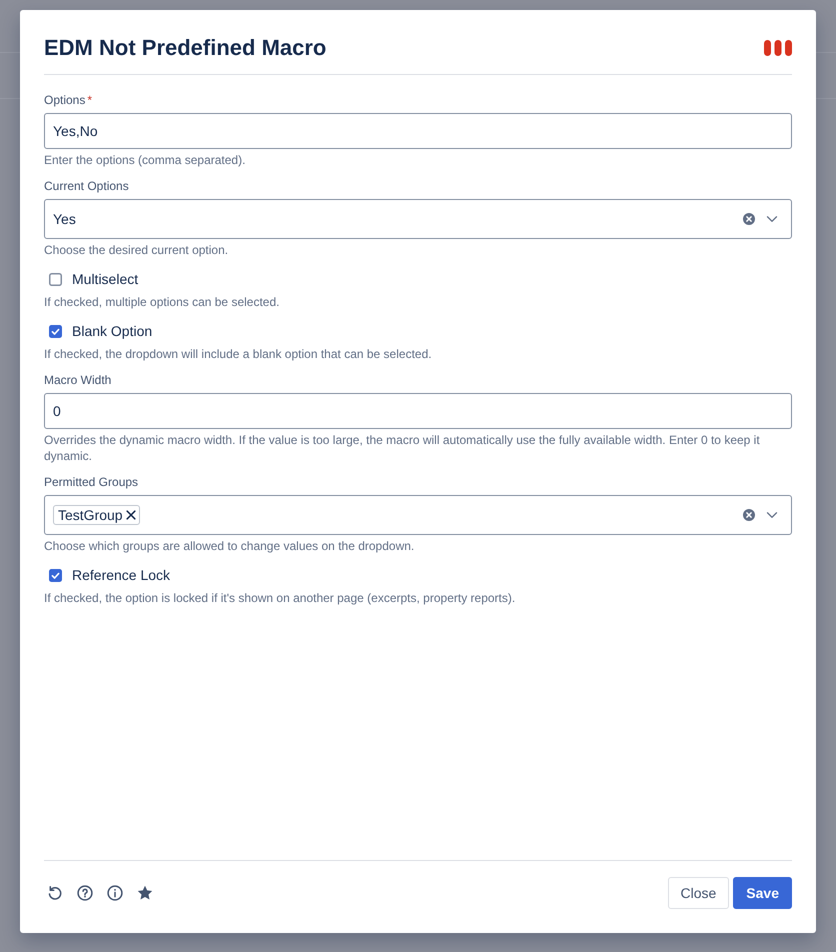 The height and width of the screenshot is (952, 836). What do you see at coordinates (238, 354) in the screenshot?
I see `help-text: If checked, the dropdown will include a blank option that can be selected.` at bounding box center [238, 354].